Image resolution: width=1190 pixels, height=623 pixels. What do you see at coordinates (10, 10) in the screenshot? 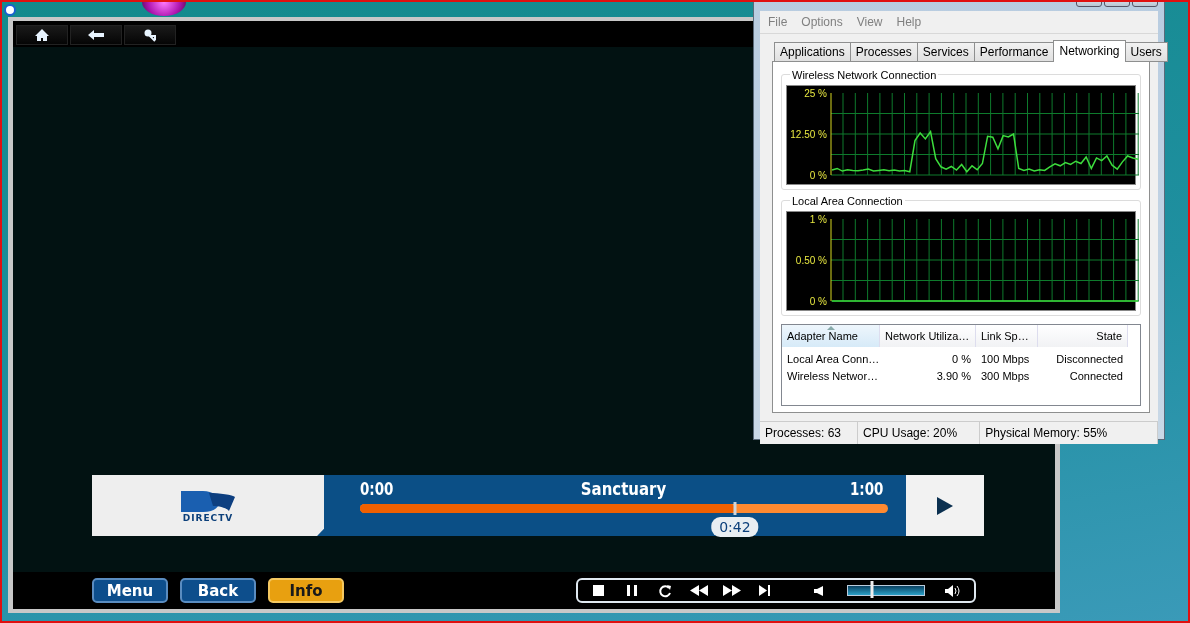
I see `app-icon` at bounding box center [10, 10].